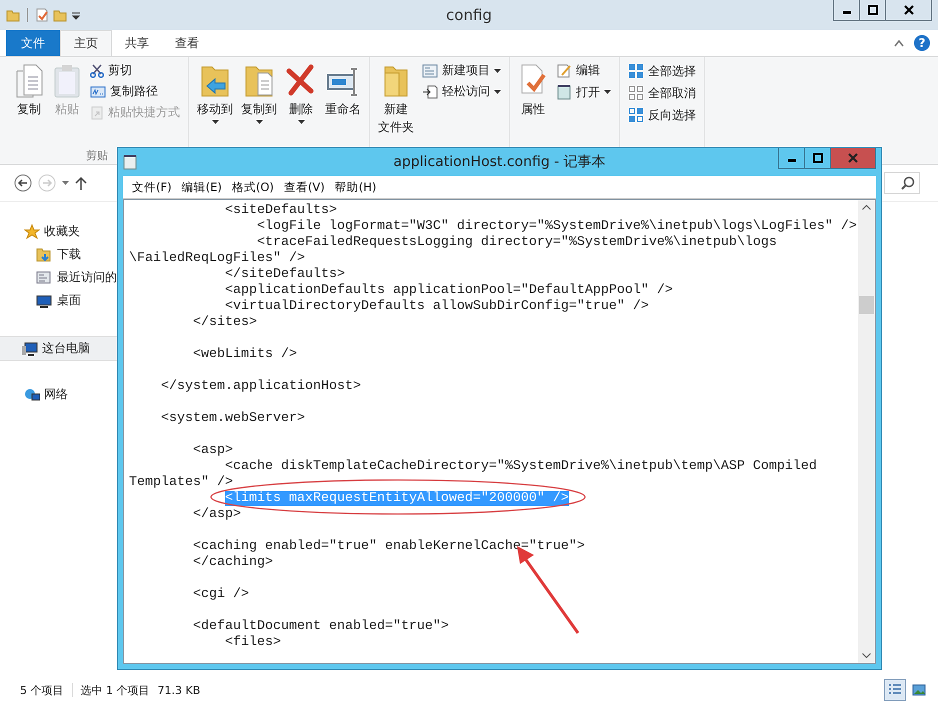 The height and width of the screenshot is (704, 938). Describe the element at coordinates (137, 43) in the screenshot. I see `ribbon-tab: 共享` at that location.